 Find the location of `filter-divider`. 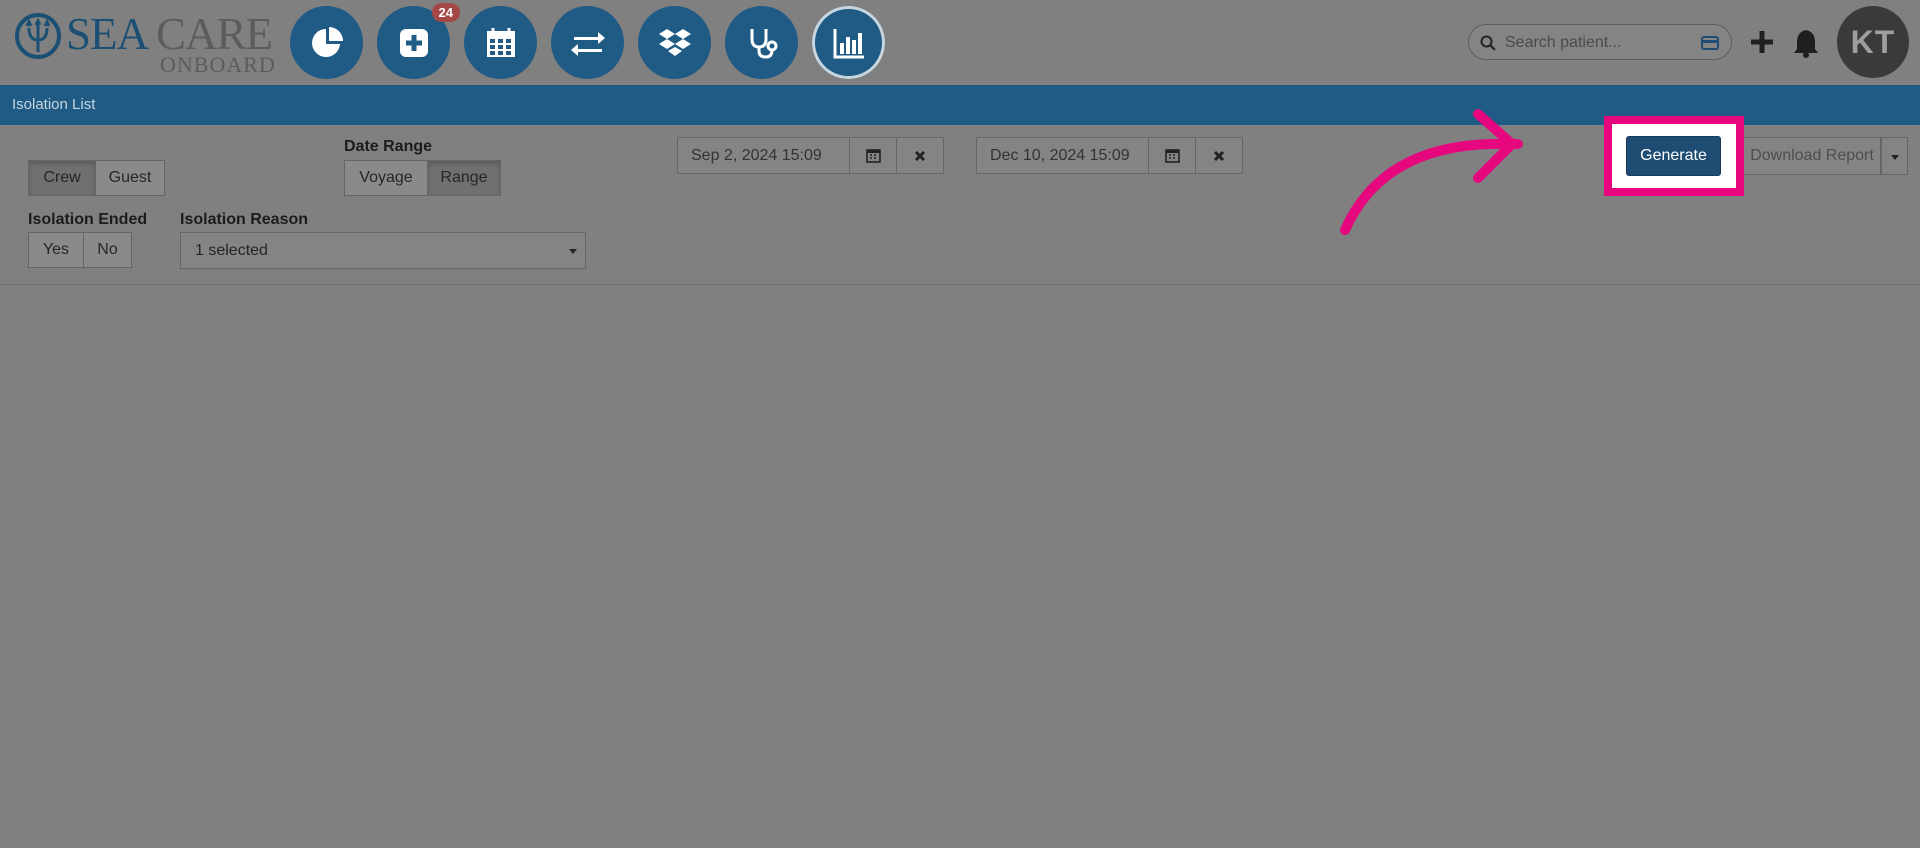

filter-divider is located at coordinates (960, 284).